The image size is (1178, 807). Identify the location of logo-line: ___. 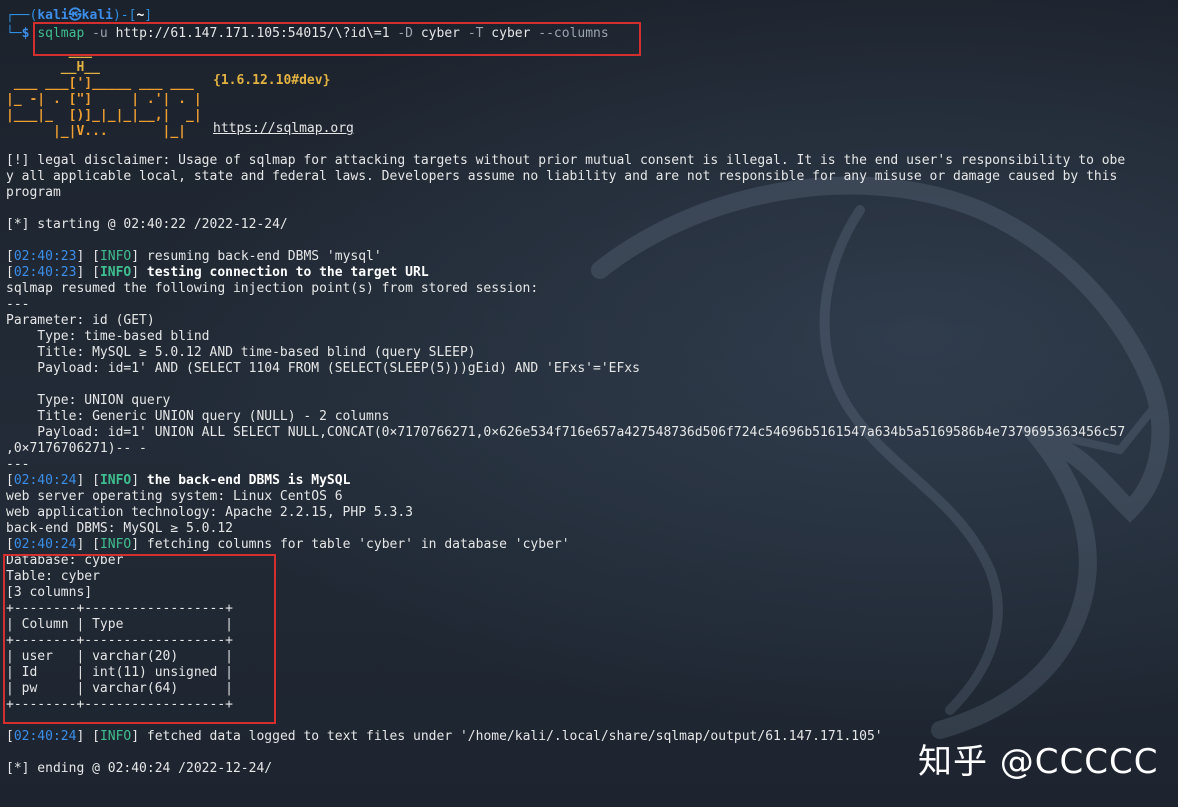
(49, 51).